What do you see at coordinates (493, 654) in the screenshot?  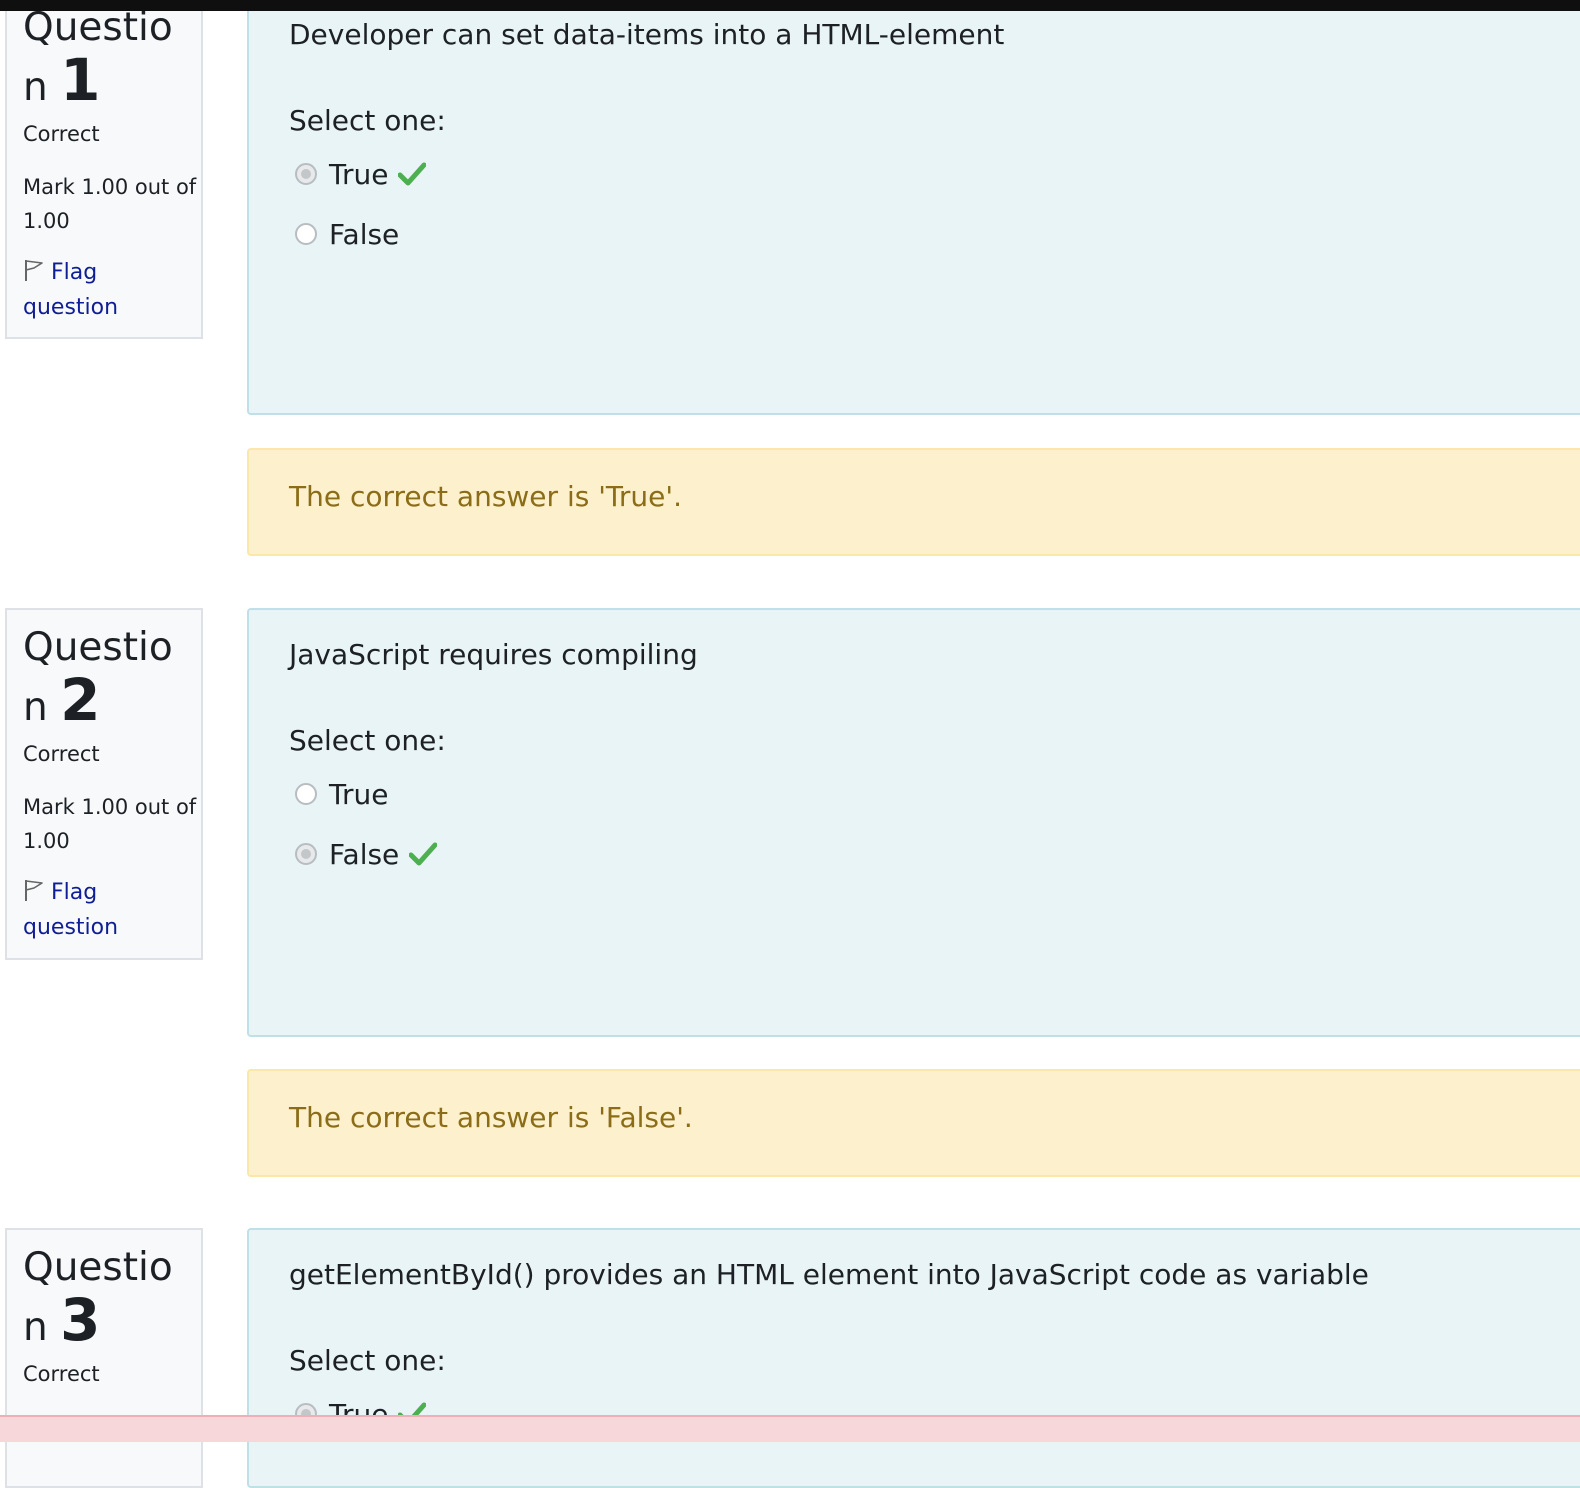 I see `question-text: JavaScript requires compiling` at bounding box center [493, 654].